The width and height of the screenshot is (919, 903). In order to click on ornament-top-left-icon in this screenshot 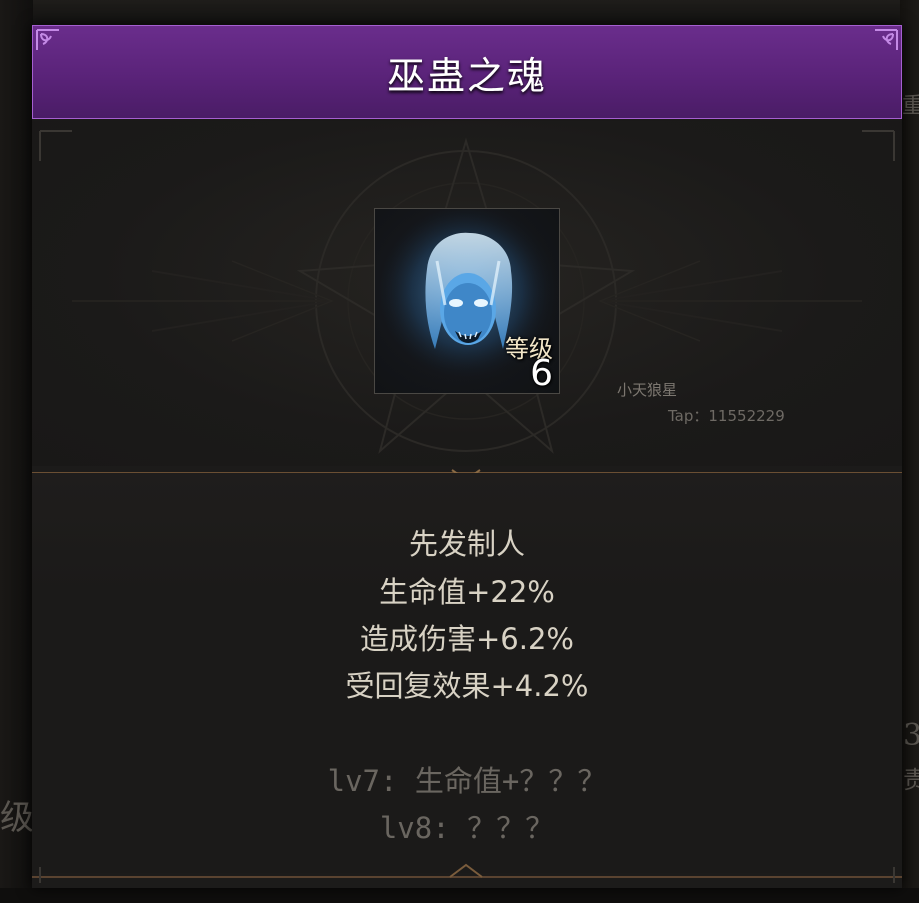, I will do `click(47, 39)`.